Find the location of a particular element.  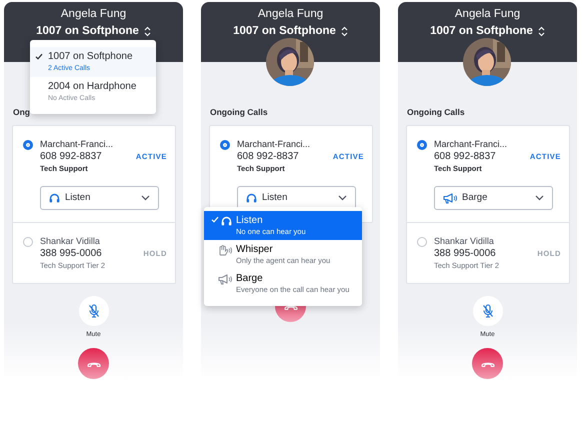

hand-icon is located at coordinates (225, 250).